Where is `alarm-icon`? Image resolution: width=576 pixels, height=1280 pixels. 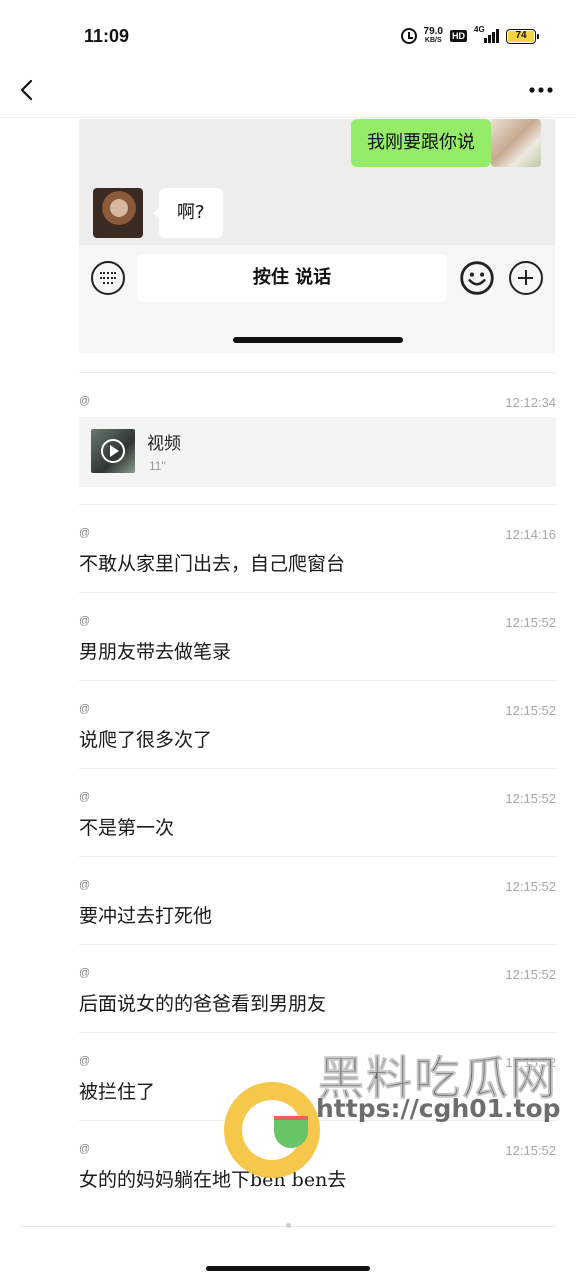
alarm-icon is located at coordinates (408, 36).